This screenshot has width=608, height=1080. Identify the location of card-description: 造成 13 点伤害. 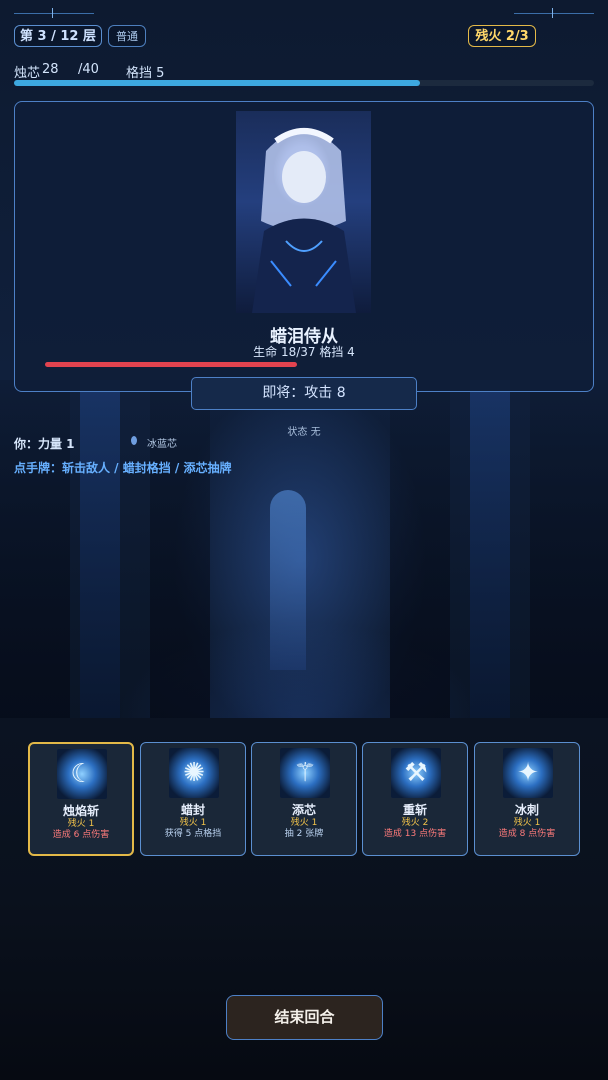
(415, 834).